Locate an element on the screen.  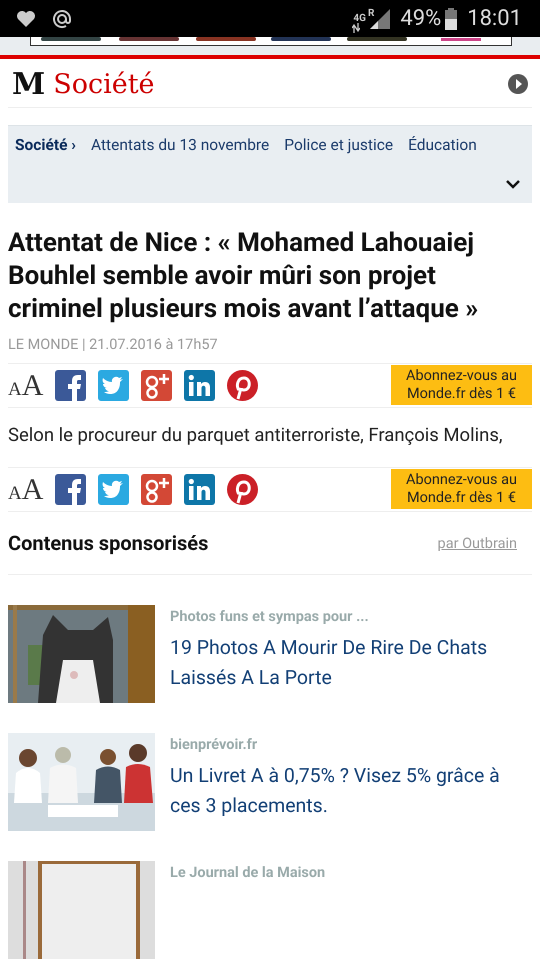
article-headline: Attentat de Nice : « Mohamed Lahouaiej Bouhlel semble avoir mûri son projet criminel plusieurs mois avant l’attaque » is located at coordinates (244, 276).